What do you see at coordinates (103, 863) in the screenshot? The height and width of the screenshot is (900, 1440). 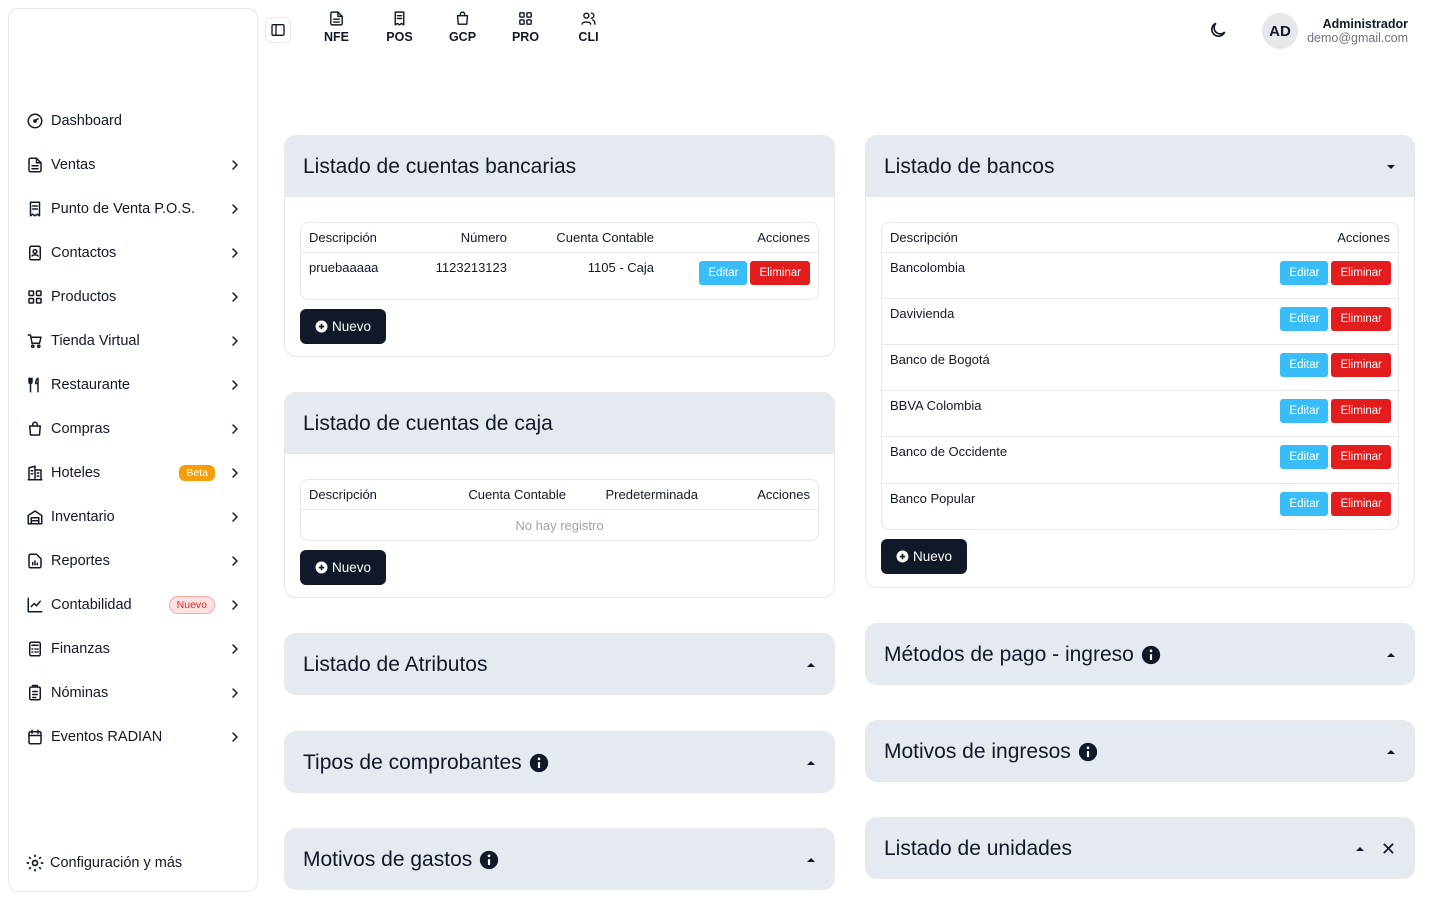 I see `config-button: Configuración y más` at bounding box center [103, 863].